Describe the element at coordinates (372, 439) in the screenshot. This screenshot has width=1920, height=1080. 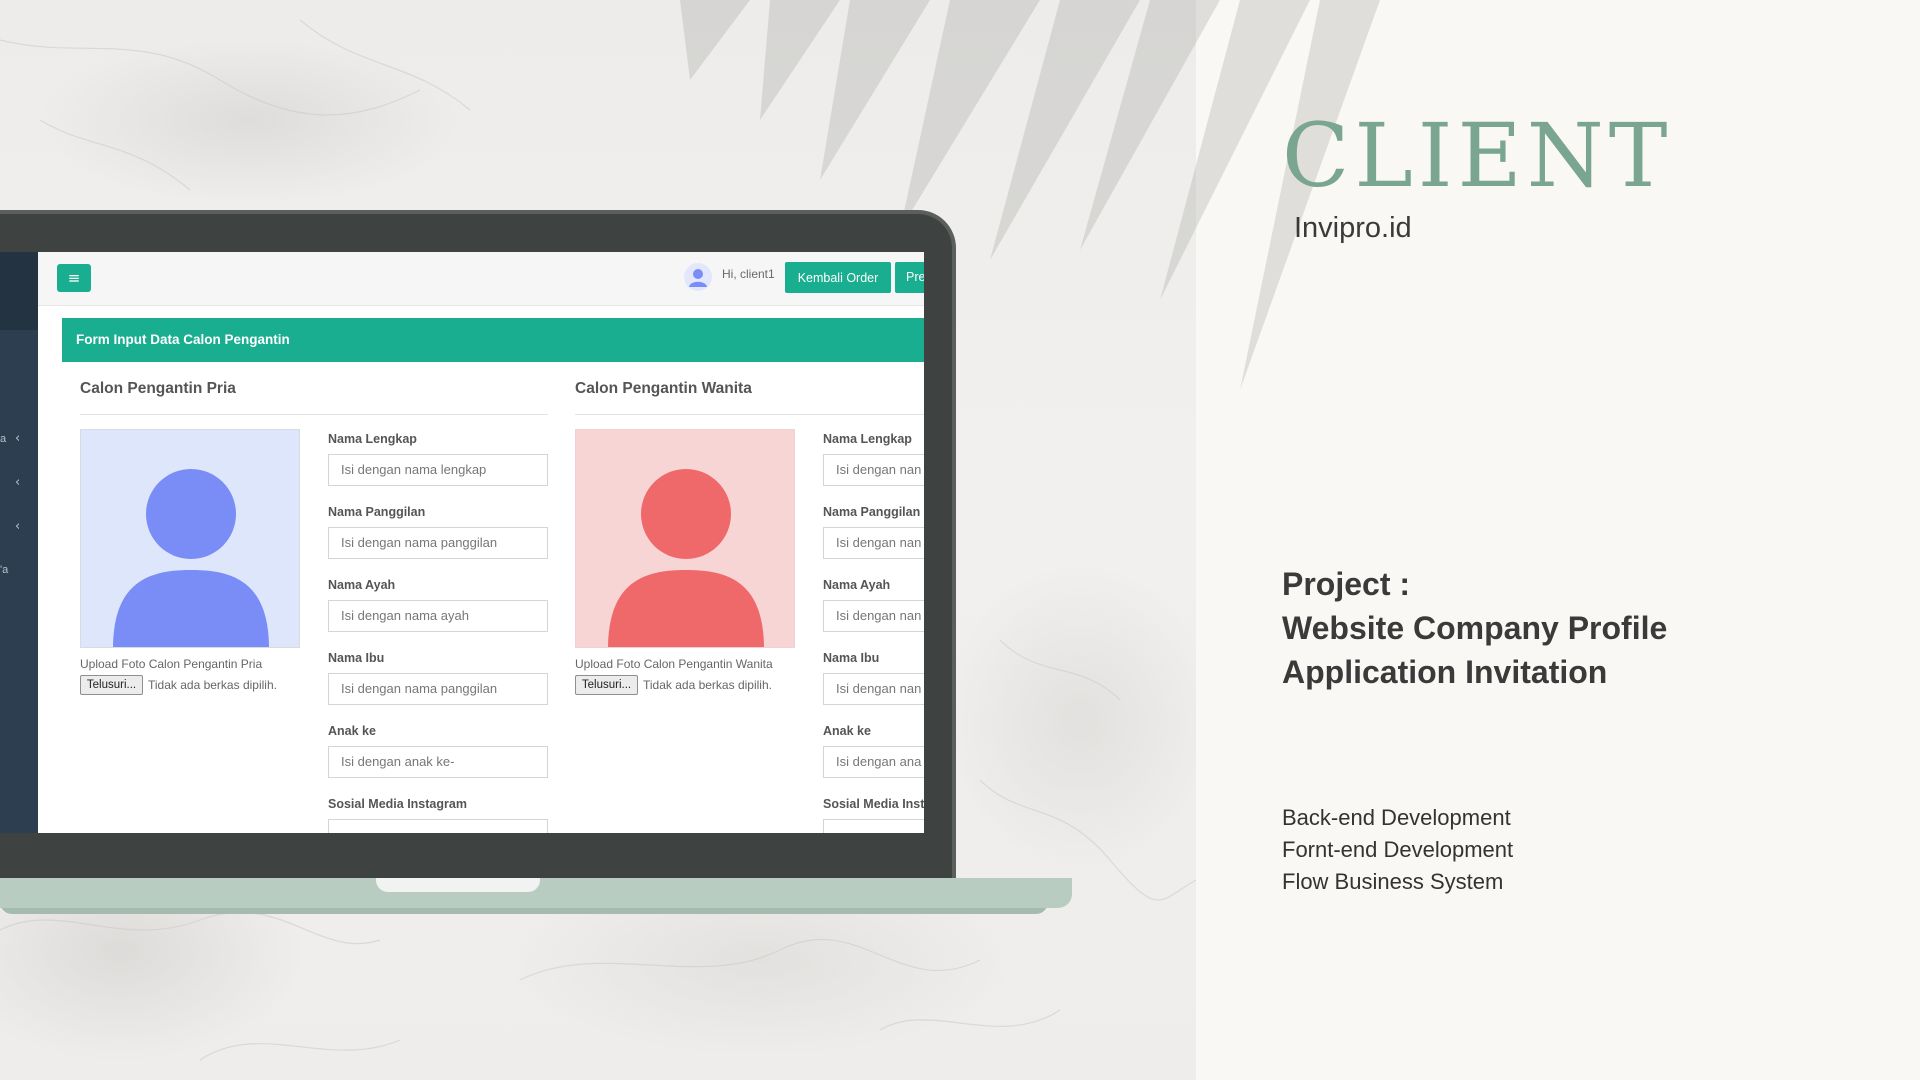
I see `groom-field-label: Nama Lengkap` at that location.